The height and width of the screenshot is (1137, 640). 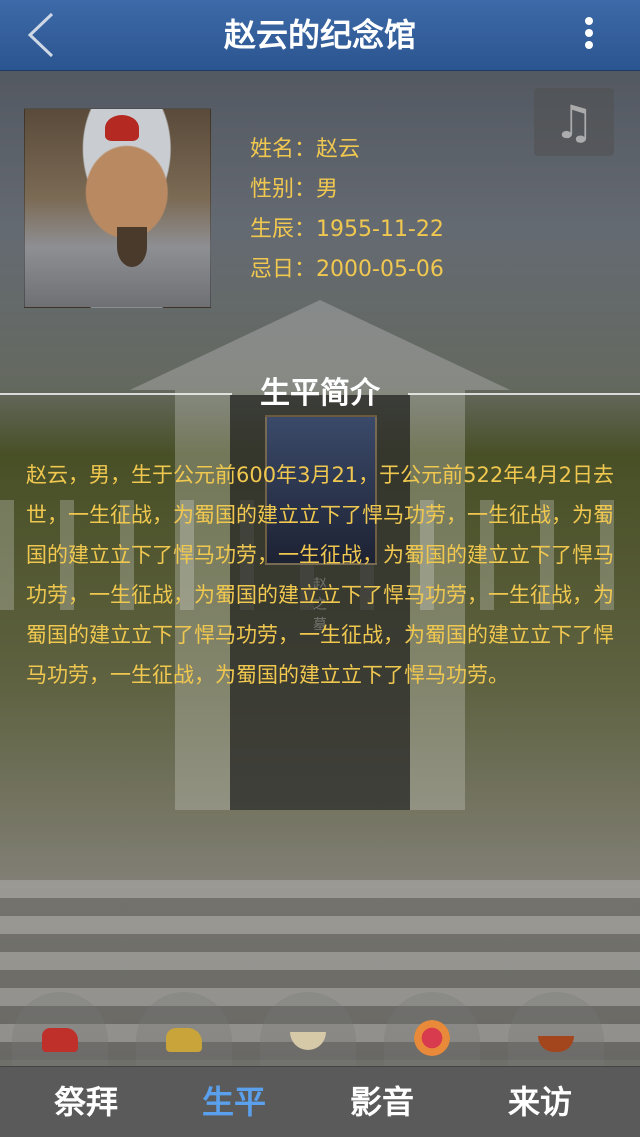 What do you see at coordinates (380, 269) in the screenshot?
I see `info-value: 2000-05-06` at bounding box center [380, 269].